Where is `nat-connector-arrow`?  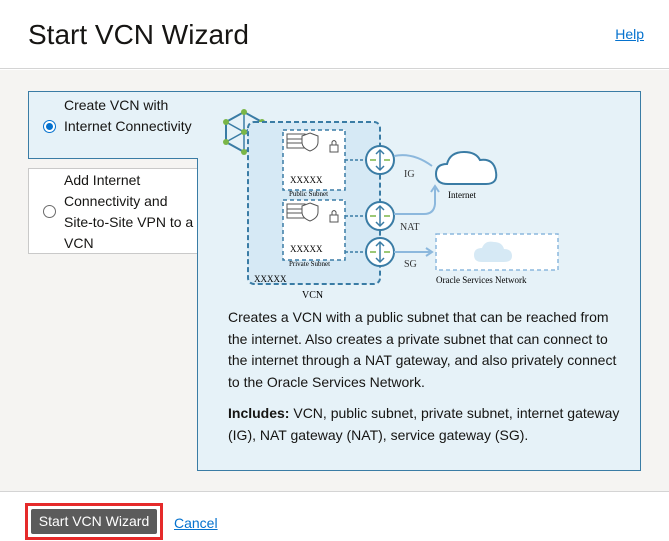
nat-connector-arrow is located at coordinates (415, 201).